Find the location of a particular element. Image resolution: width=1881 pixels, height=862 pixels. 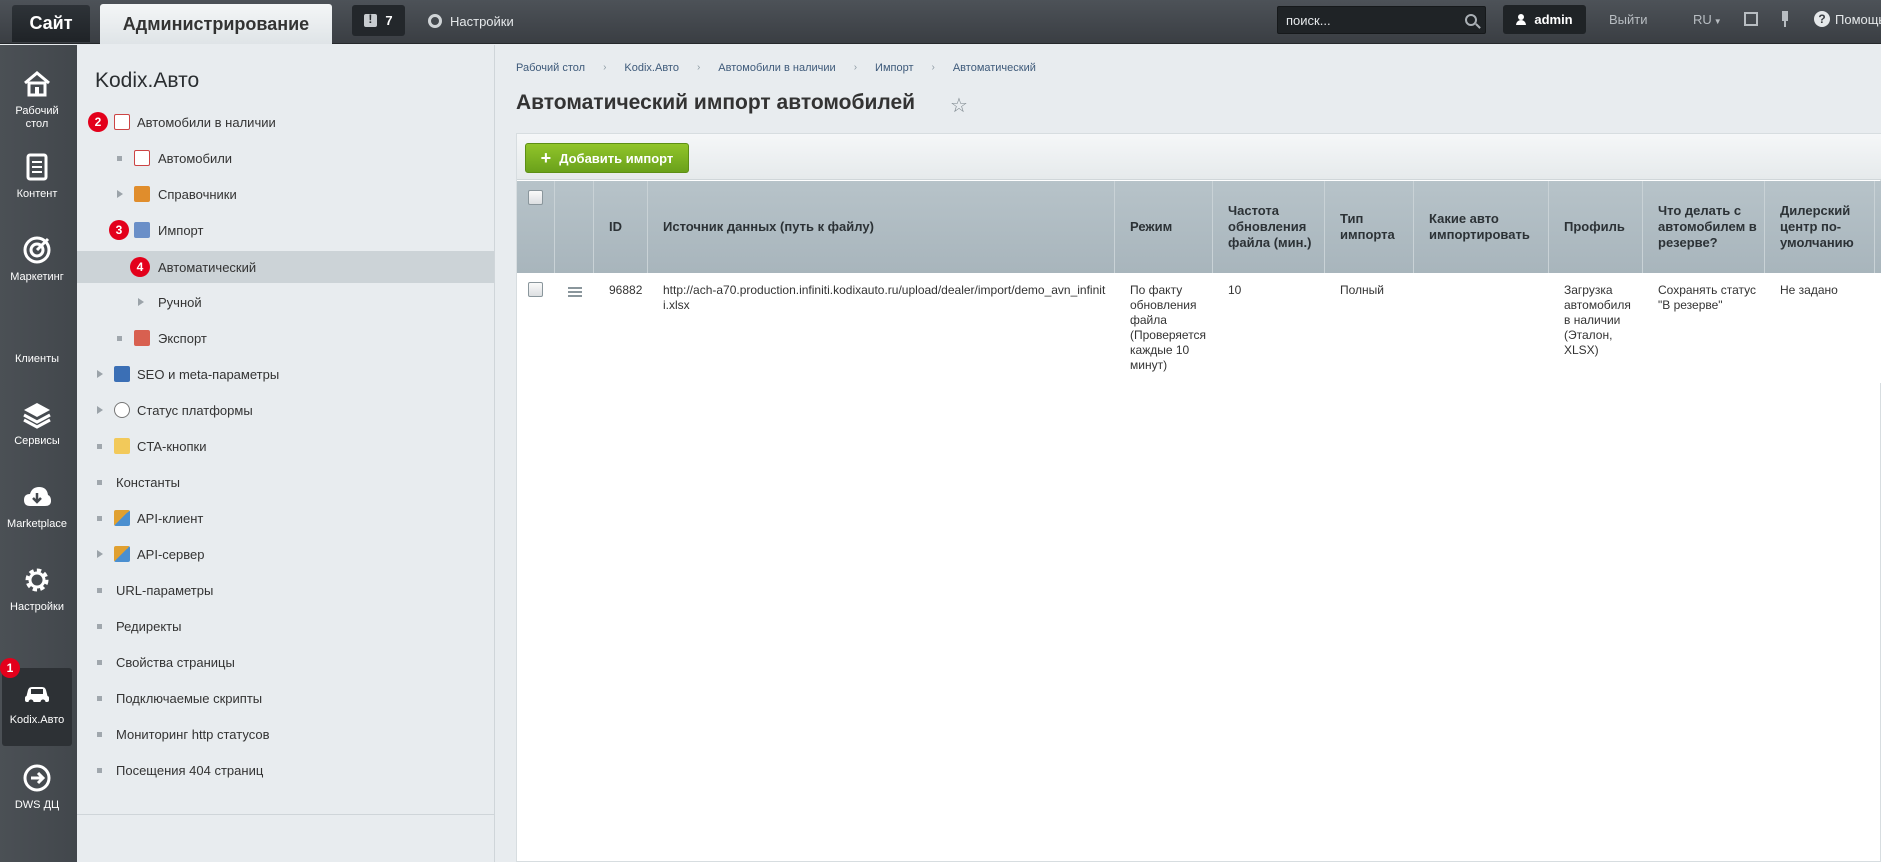

nav-clients: Клиенты is located at coordinates (37, 346).